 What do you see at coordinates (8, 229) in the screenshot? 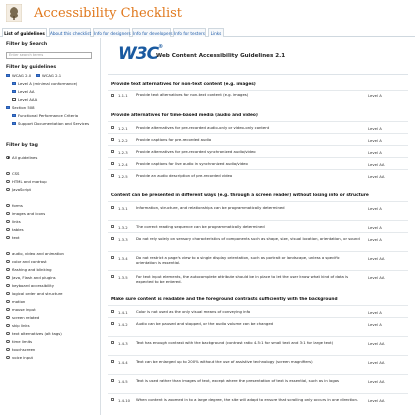
I see `radio-tag-tables` at bounding box center [8, 229].